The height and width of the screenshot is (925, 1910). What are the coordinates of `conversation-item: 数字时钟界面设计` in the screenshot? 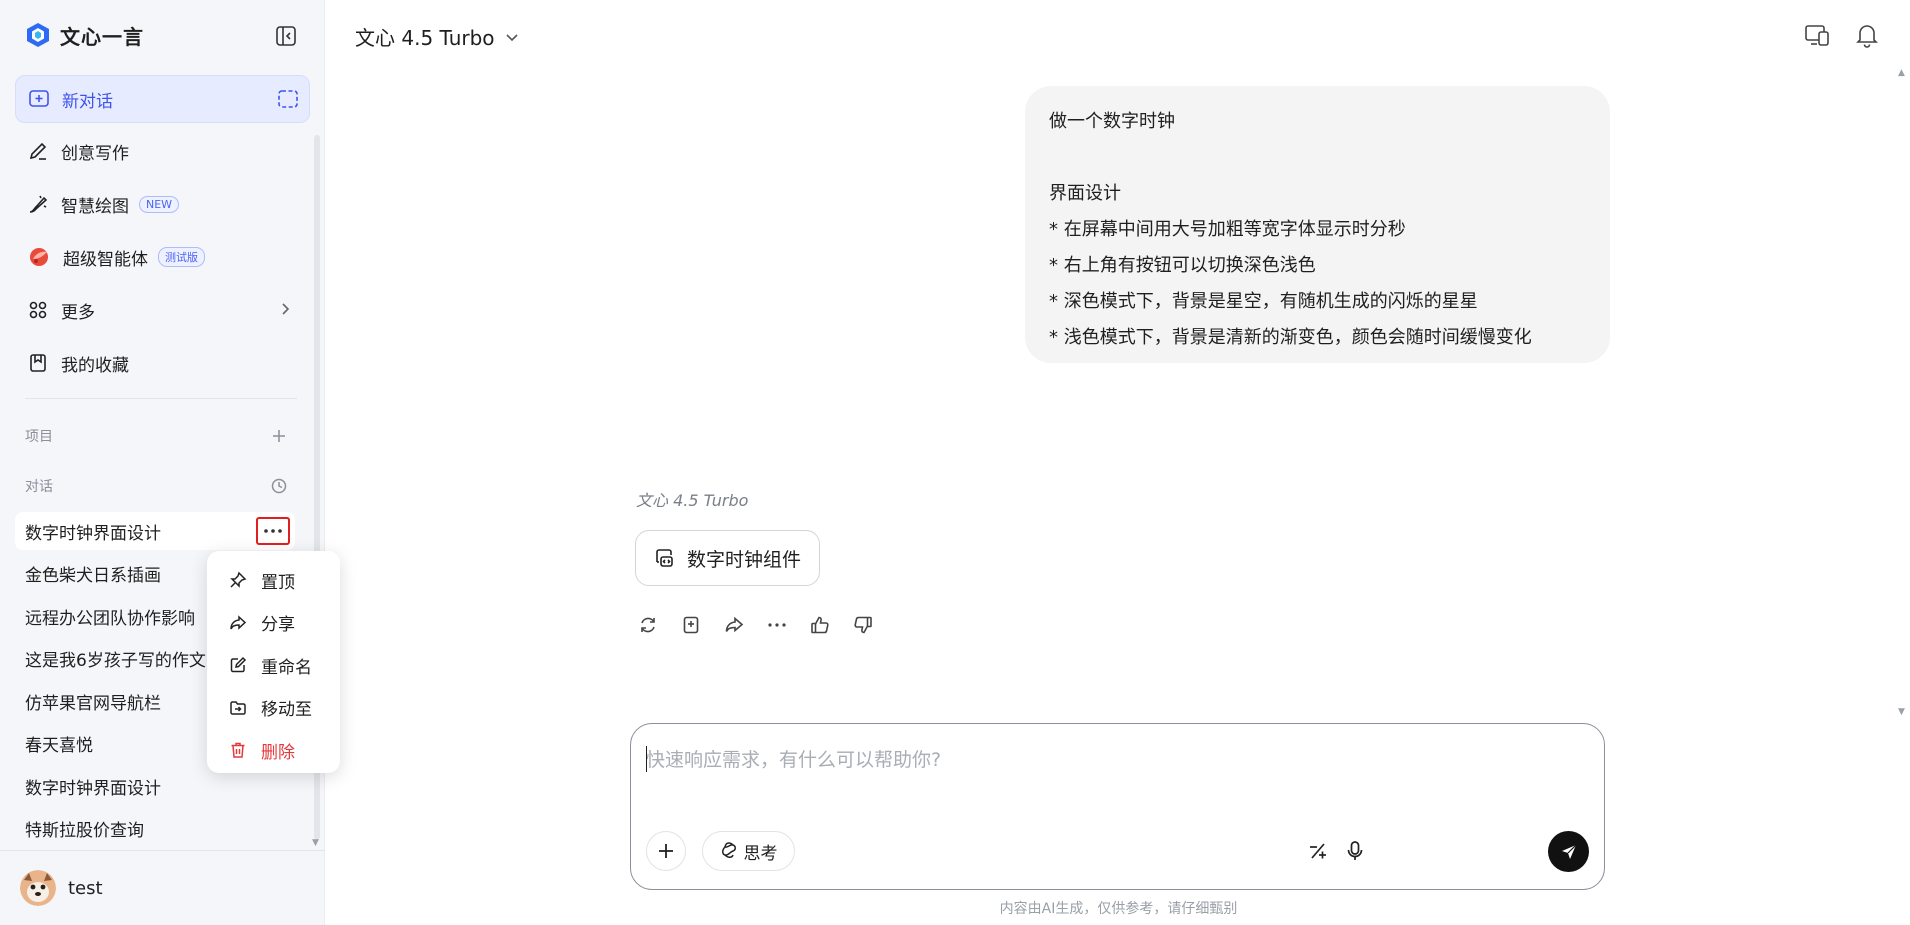 It's located at (155, 531).